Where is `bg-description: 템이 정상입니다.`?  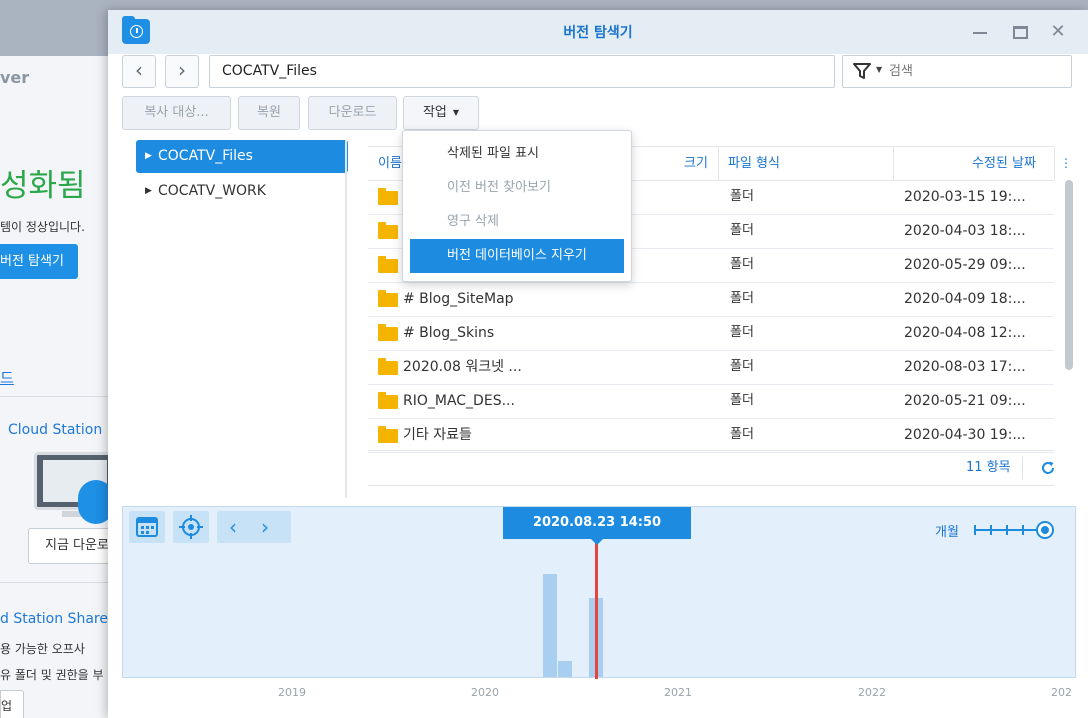 bg-description: 템이 정상입니다. is located at coordinates (42, 227).